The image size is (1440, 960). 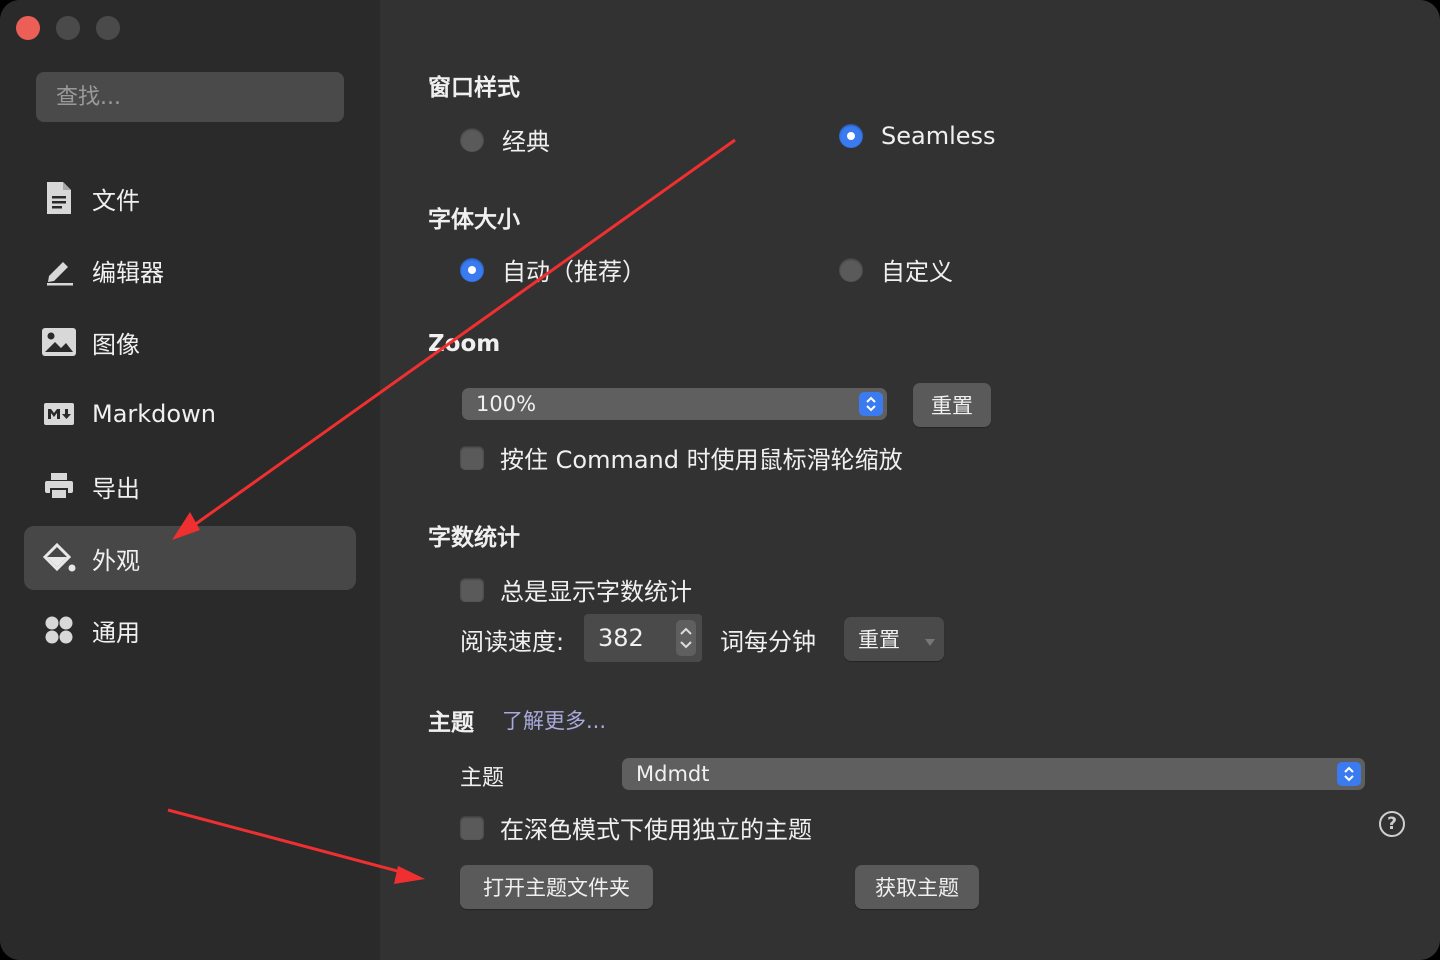 What do you see at coordinates (190, 97) in the screenshot?
I see `search-input` at bounding box center [190, 97].